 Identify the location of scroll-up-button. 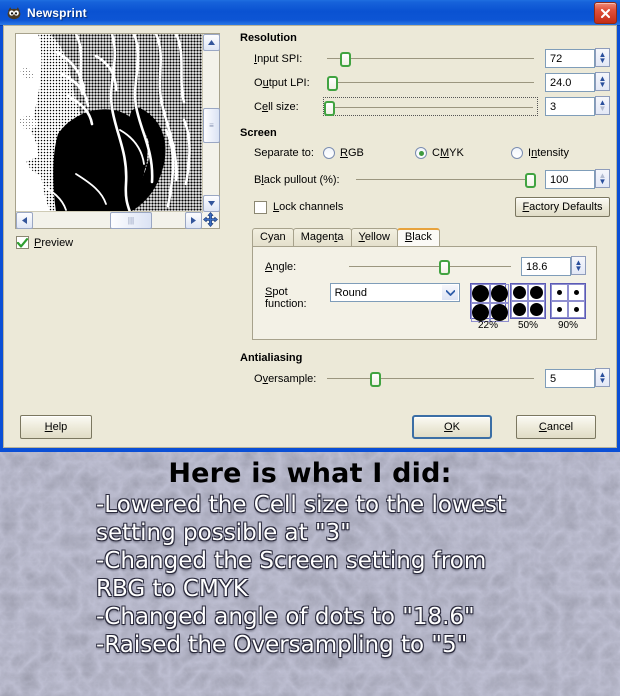
(211, 42).